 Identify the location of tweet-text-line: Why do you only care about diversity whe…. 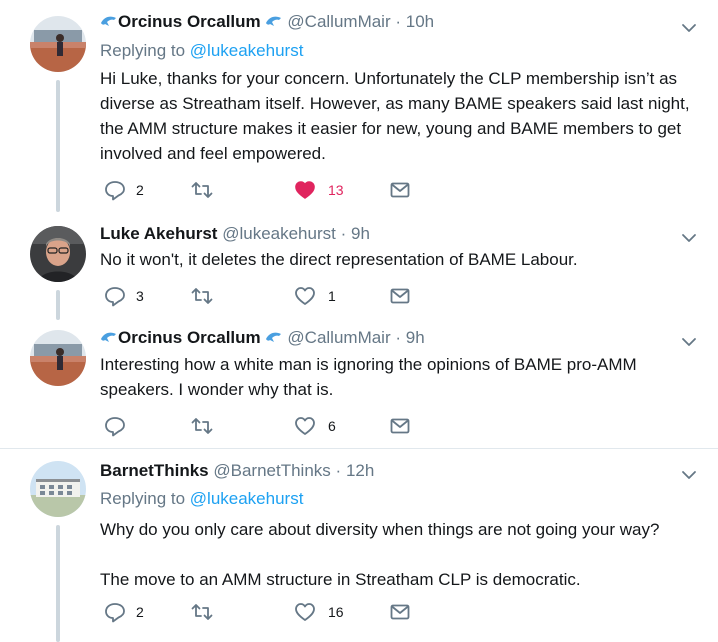
(380, 529).